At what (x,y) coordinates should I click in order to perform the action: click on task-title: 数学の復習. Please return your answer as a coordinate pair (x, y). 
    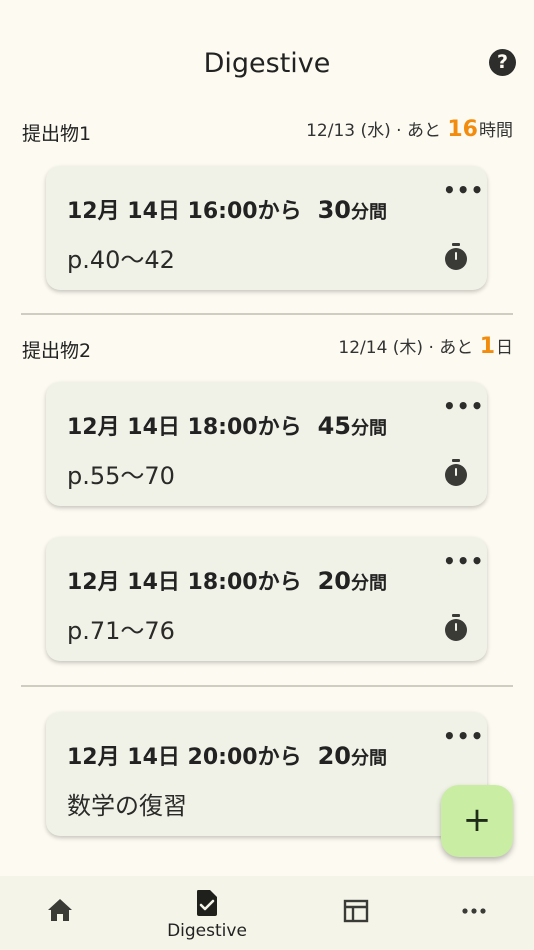
    Looking at the image, I should click on (127, 806).